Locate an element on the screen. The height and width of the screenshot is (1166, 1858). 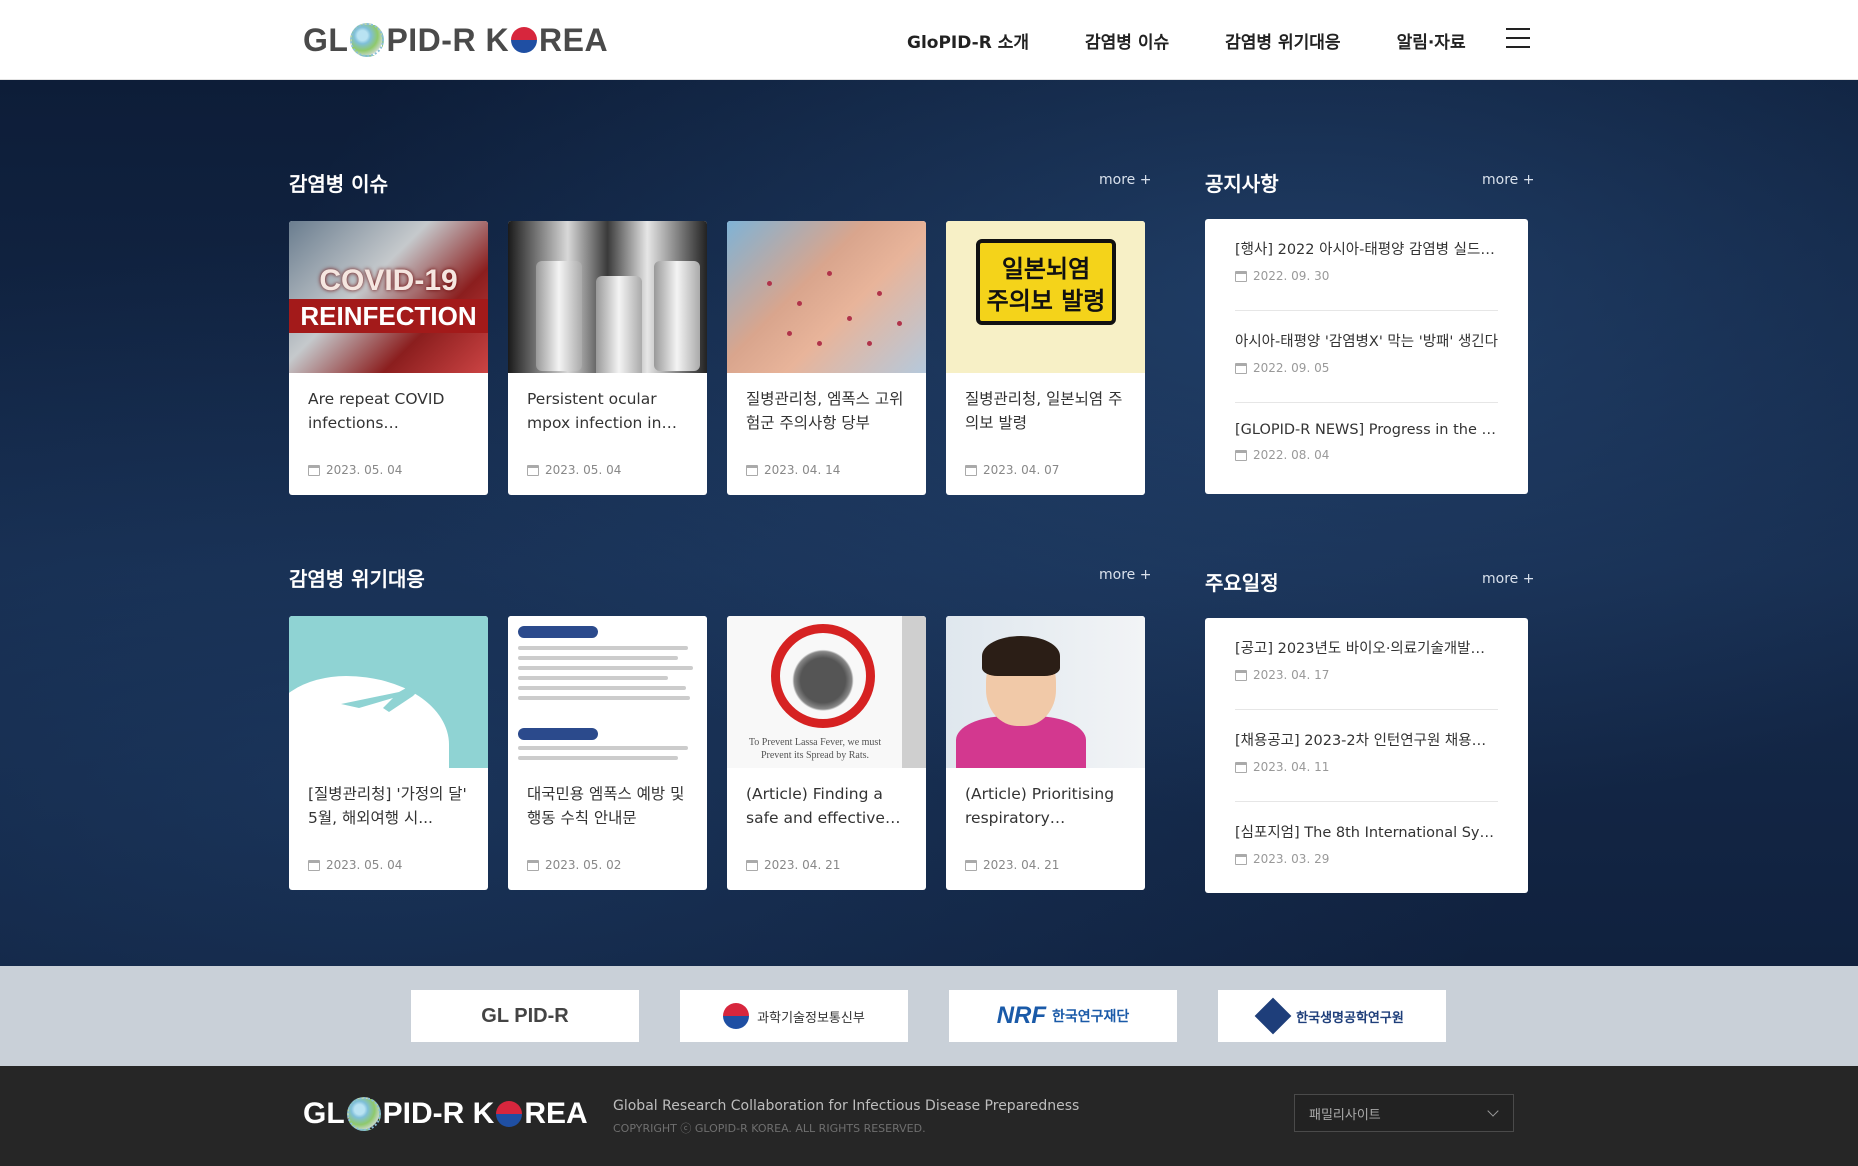
partner-glopid-r: GL PID-R is located at coordinates (525, 1016).